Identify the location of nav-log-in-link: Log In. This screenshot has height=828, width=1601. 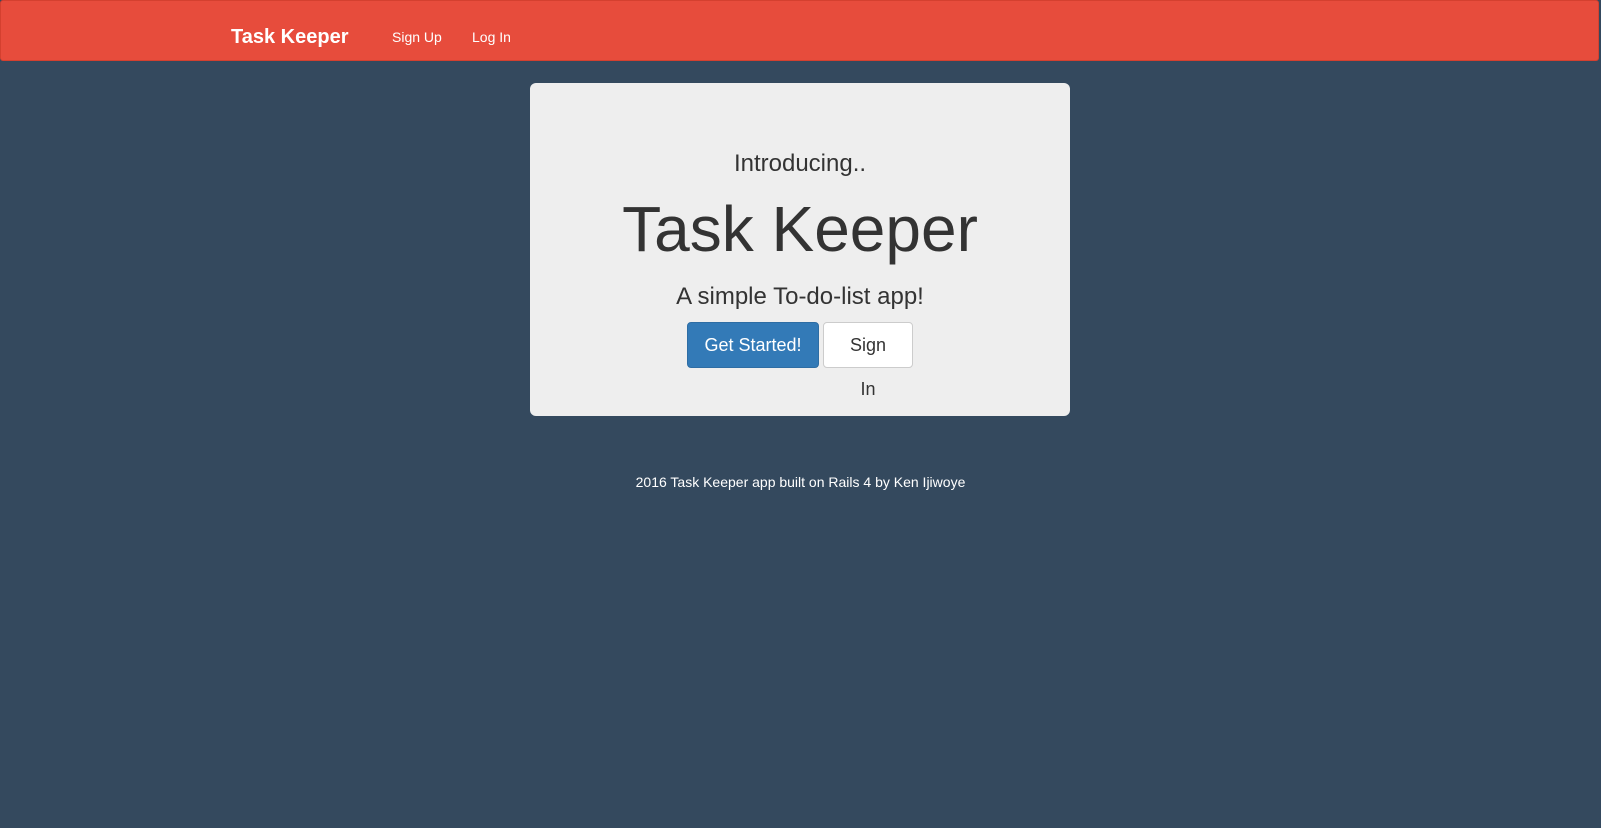
(491, 31).